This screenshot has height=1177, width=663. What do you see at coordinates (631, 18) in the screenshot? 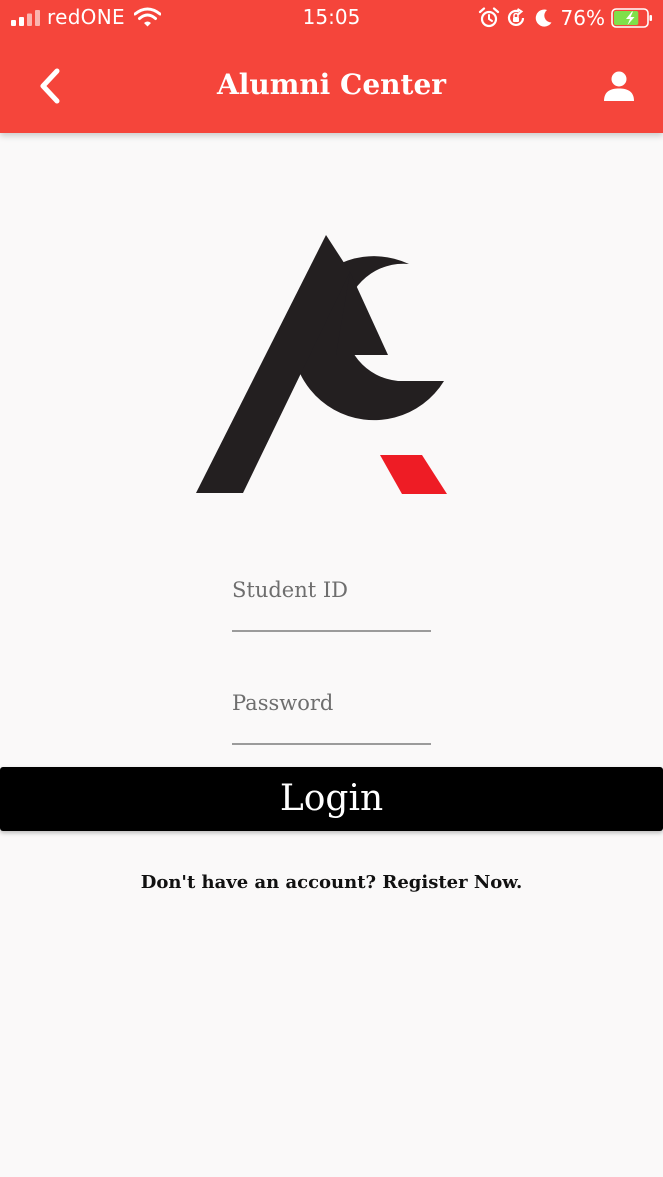
I see `battery-icon` at bounding box center [631, 18].